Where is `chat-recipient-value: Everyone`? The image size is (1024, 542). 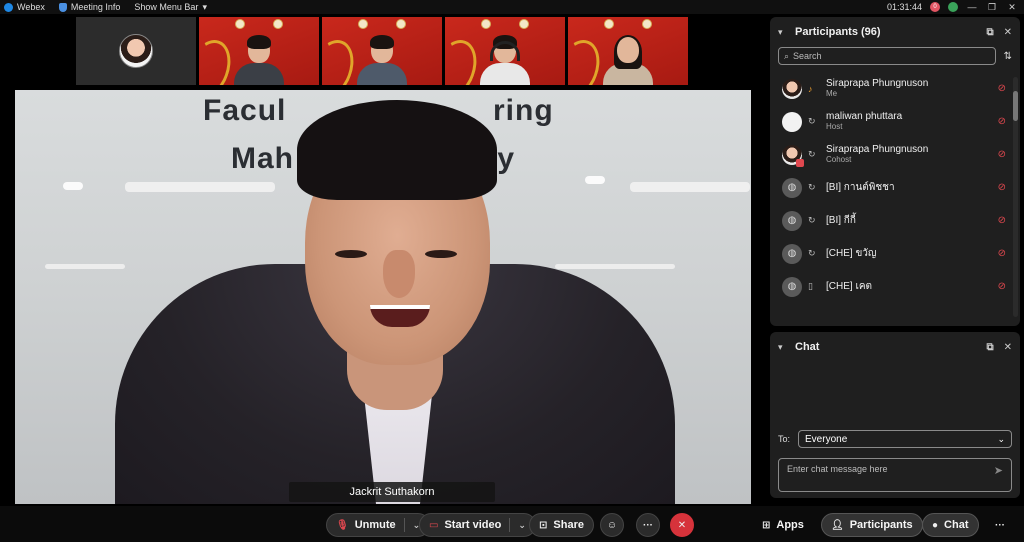 chat-recipient-value: Everyone is located at coordinates (826, 439).